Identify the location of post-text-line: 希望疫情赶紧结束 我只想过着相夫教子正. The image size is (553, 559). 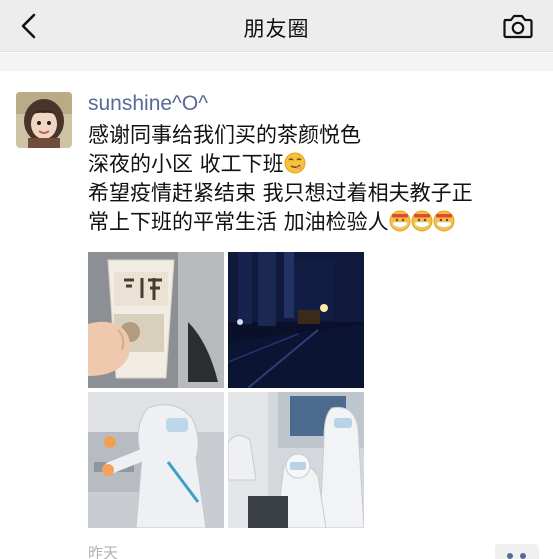
(280, 193).